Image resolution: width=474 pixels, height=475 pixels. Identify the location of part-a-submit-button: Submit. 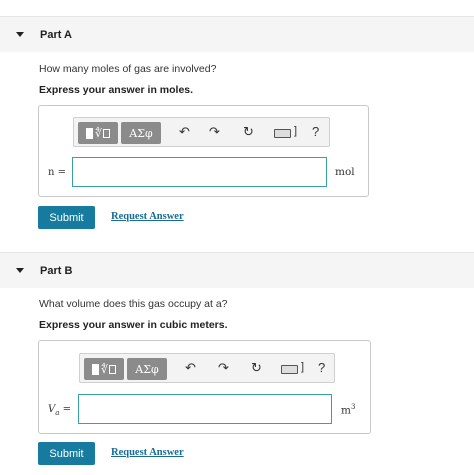
(66, 217).